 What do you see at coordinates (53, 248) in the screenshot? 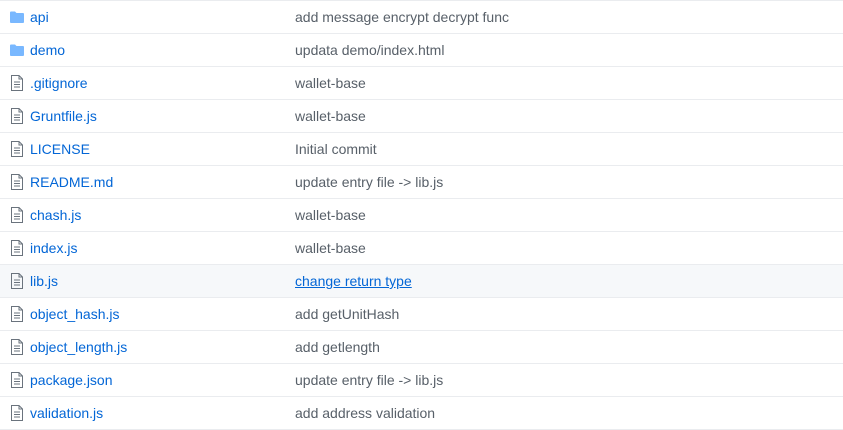
I see `file-name-link: index.js` at bounding box center [53, 248].